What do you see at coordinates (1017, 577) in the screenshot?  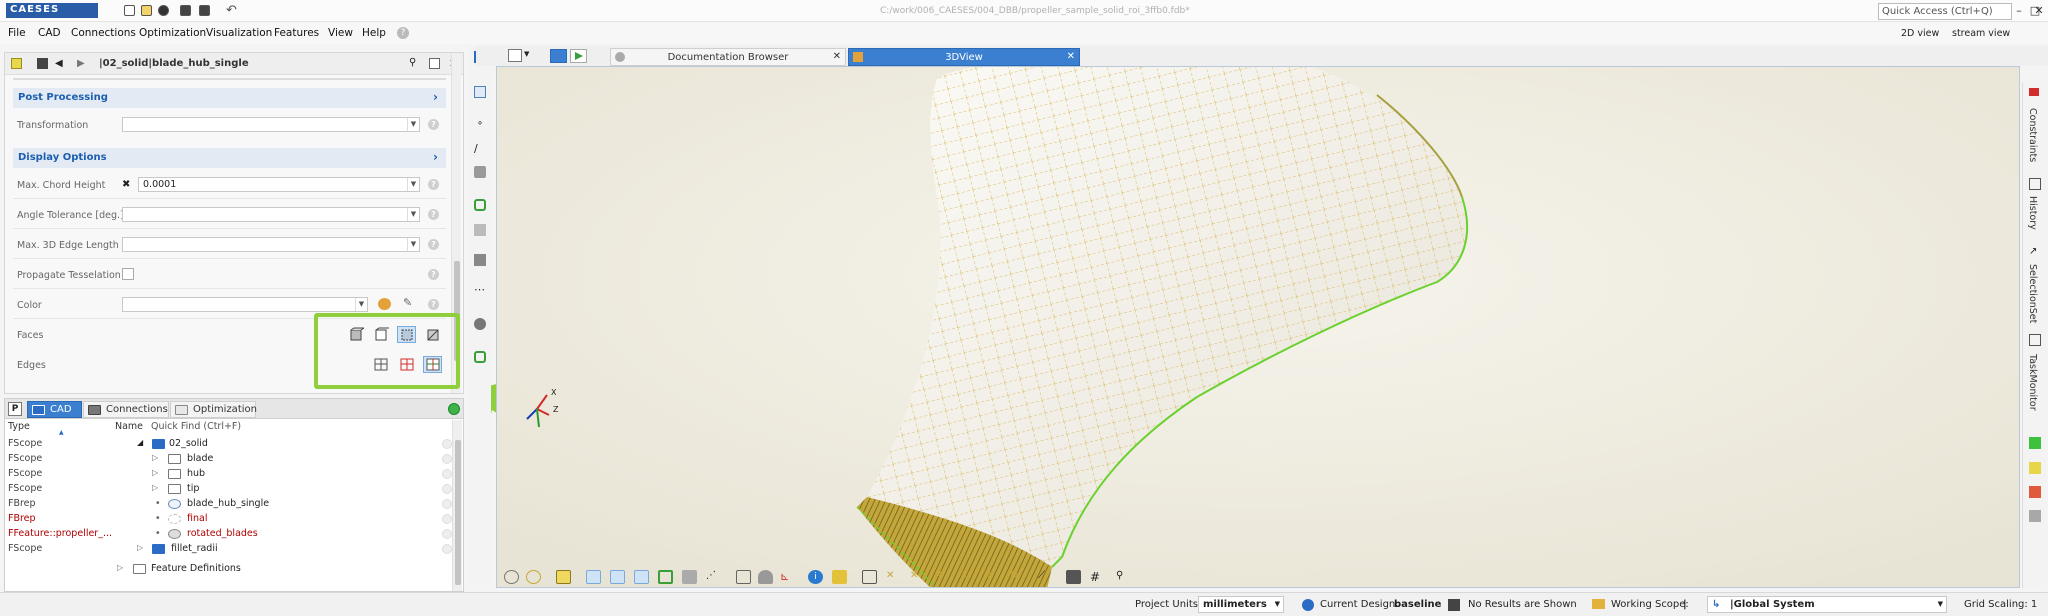 I see `rotate-z-icon: ↻` at bounding box center [1017, 577].